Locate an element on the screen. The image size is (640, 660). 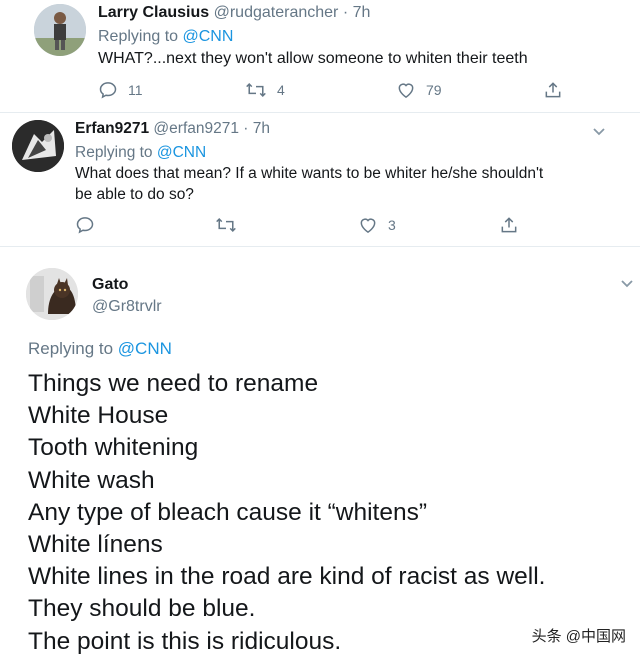
like-button: 79 is located at coordinates (419, 90).